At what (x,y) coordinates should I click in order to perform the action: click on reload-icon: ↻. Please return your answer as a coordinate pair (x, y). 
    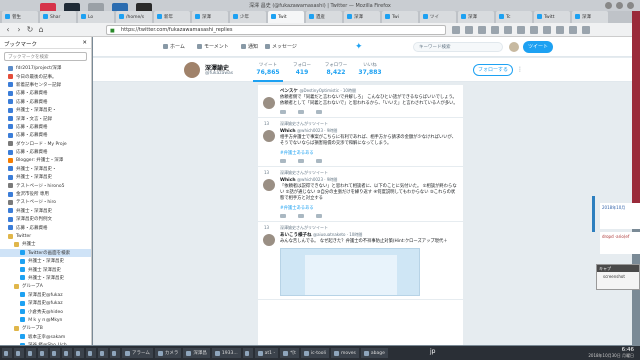
    Looking at the image, I should click on (30, 30).